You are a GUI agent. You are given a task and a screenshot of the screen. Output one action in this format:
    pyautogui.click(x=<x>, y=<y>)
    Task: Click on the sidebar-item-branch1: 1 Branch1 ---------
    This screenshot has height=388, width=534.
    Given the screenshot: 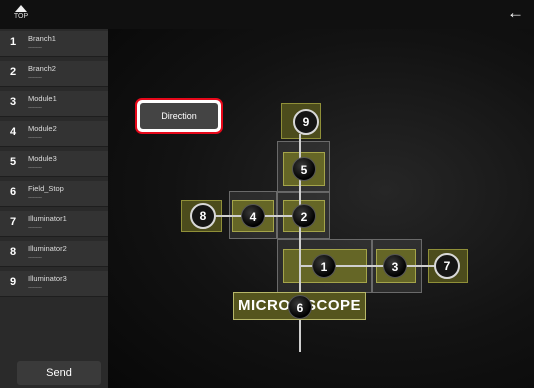 What is the action you would take?
    pyautogui.click(x=54, y=44)
    